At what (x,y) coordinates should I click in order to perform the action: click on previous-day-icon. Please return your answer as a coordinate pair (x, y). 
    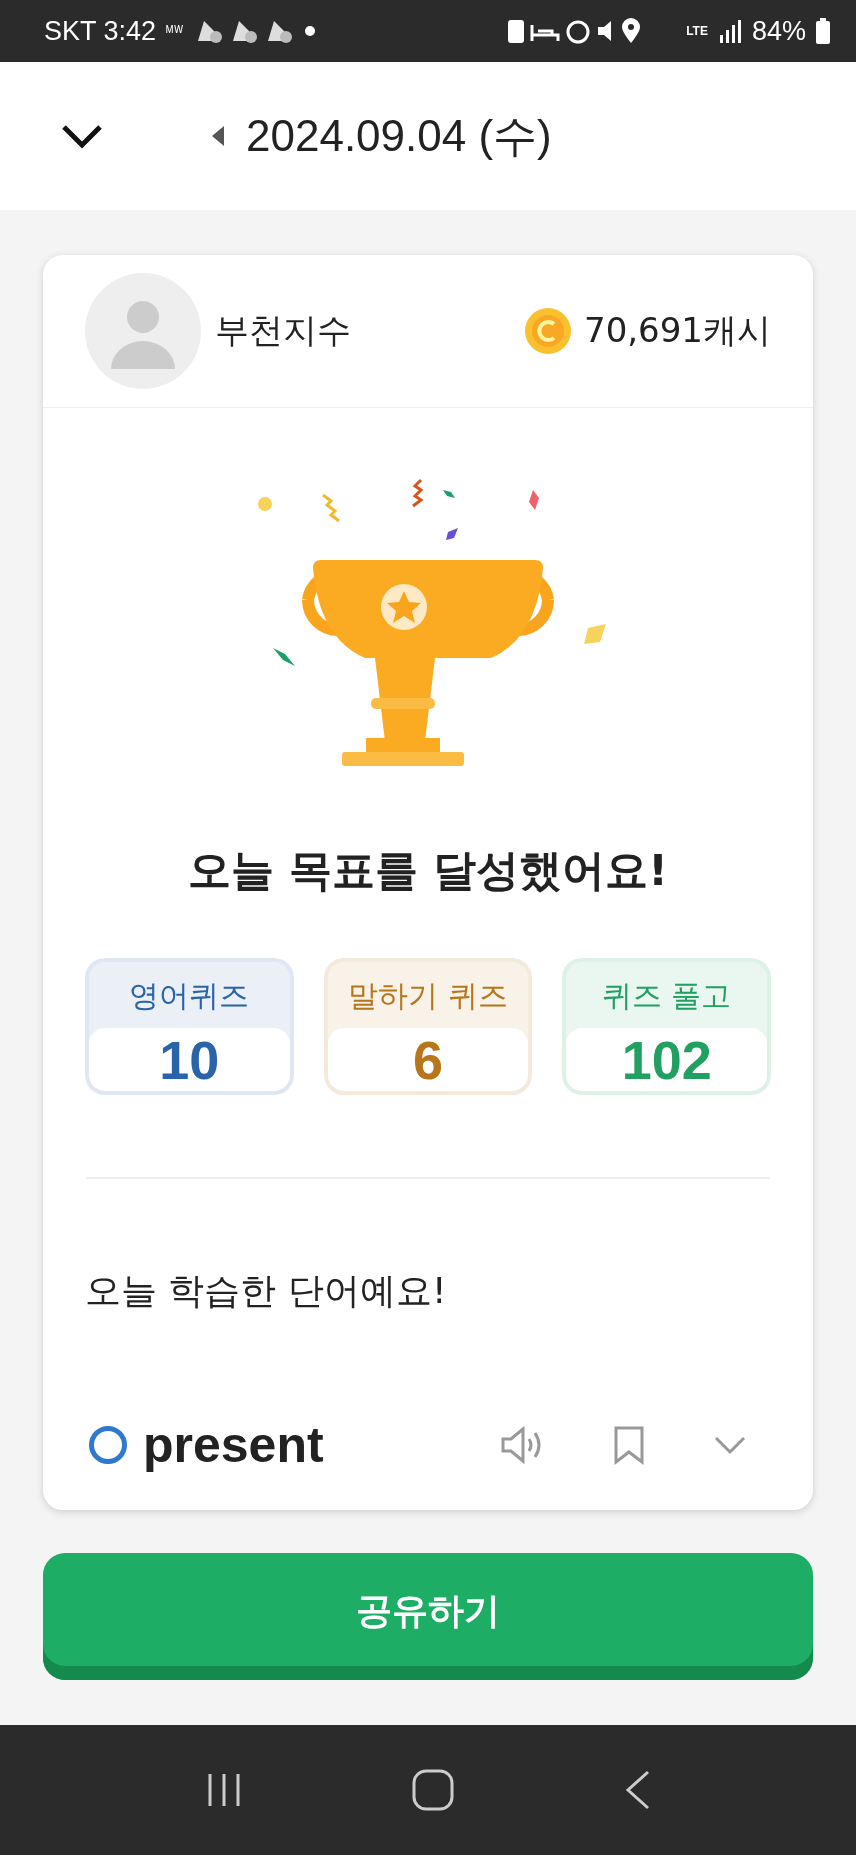
    Looking at the image, I should click on (219, 136).